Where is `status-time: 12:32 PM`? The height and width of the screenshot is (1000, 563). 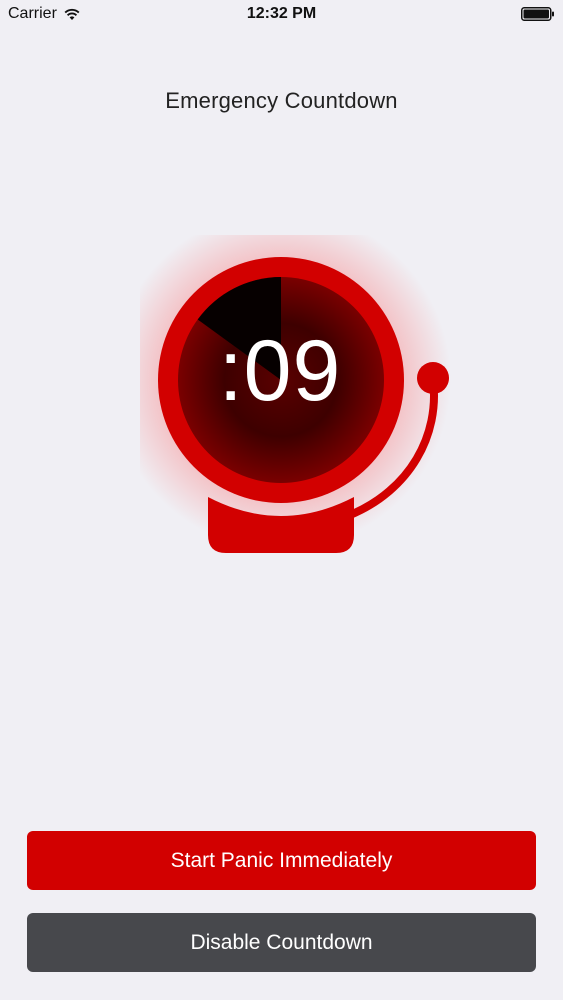 status-time: 12:32 PM is located at coordinates (281, 13).